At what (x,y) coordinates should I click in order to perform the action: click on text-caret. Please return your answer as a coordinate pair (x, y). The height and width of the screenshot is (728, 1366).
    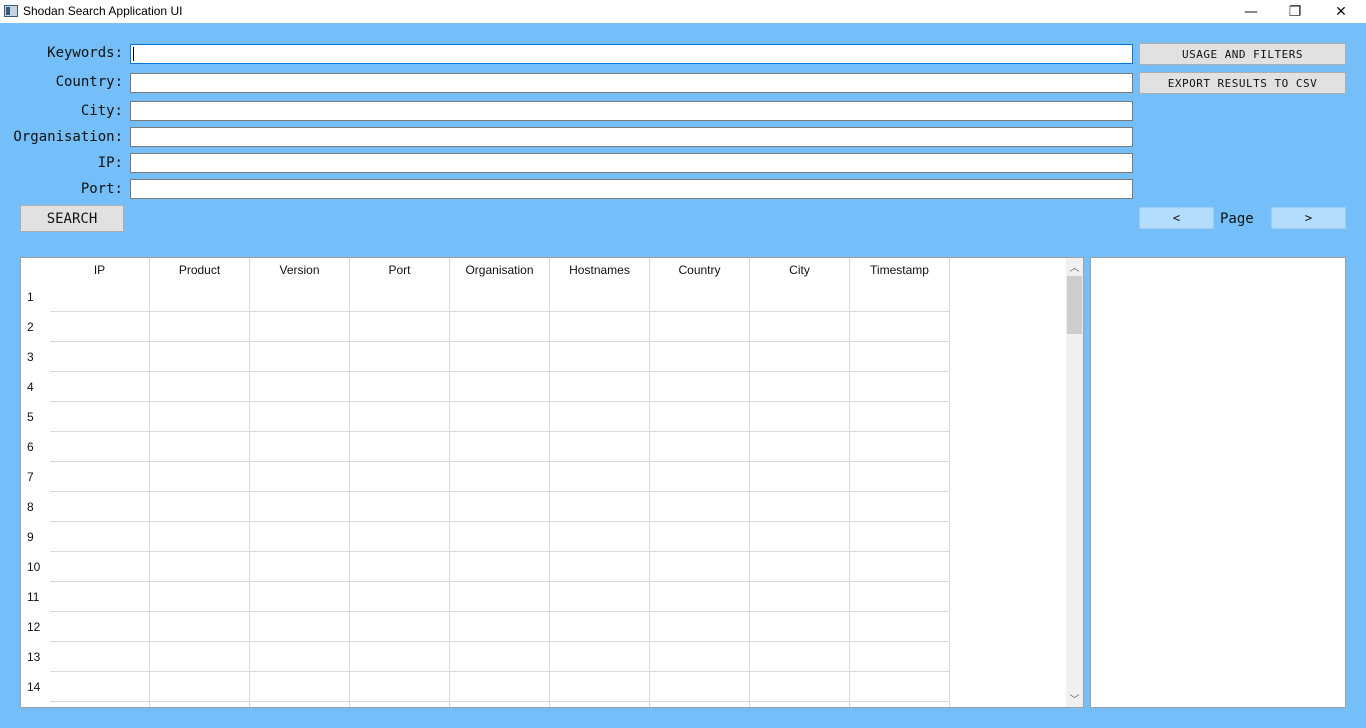
    Looking at the image, I should click on (133, 54).